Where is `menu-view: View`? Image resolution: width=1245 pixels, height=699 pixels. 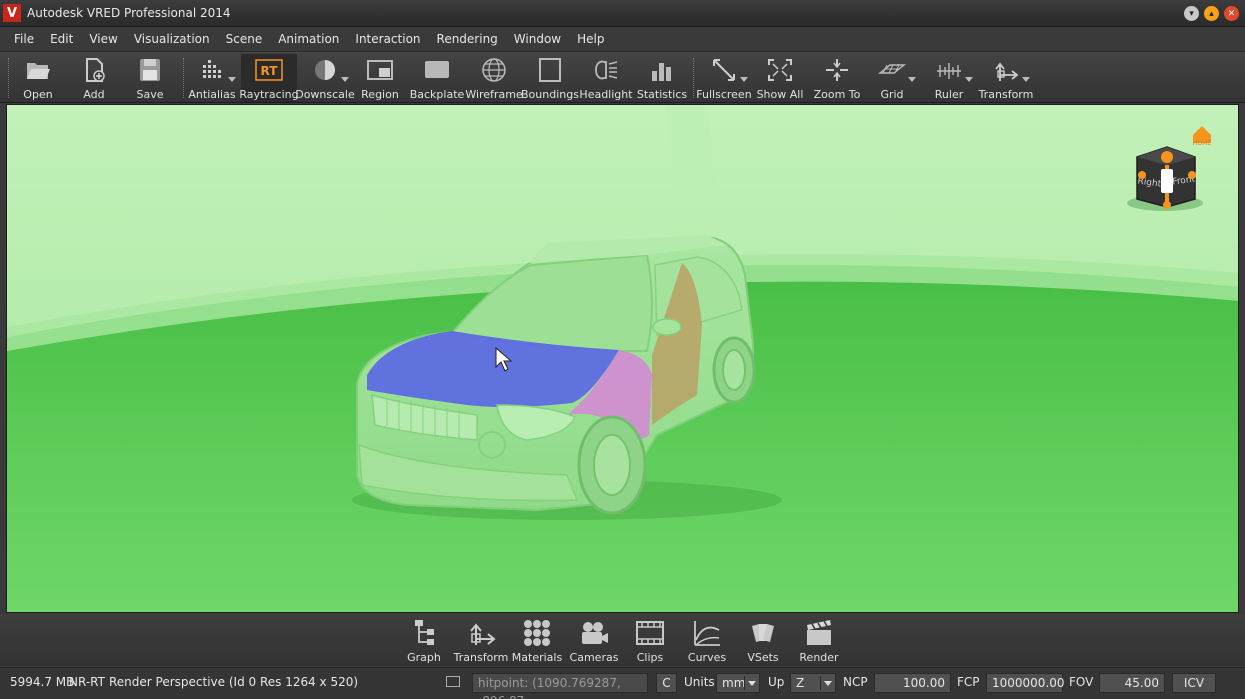 menu-view: View is located at coordinates (103, 39).